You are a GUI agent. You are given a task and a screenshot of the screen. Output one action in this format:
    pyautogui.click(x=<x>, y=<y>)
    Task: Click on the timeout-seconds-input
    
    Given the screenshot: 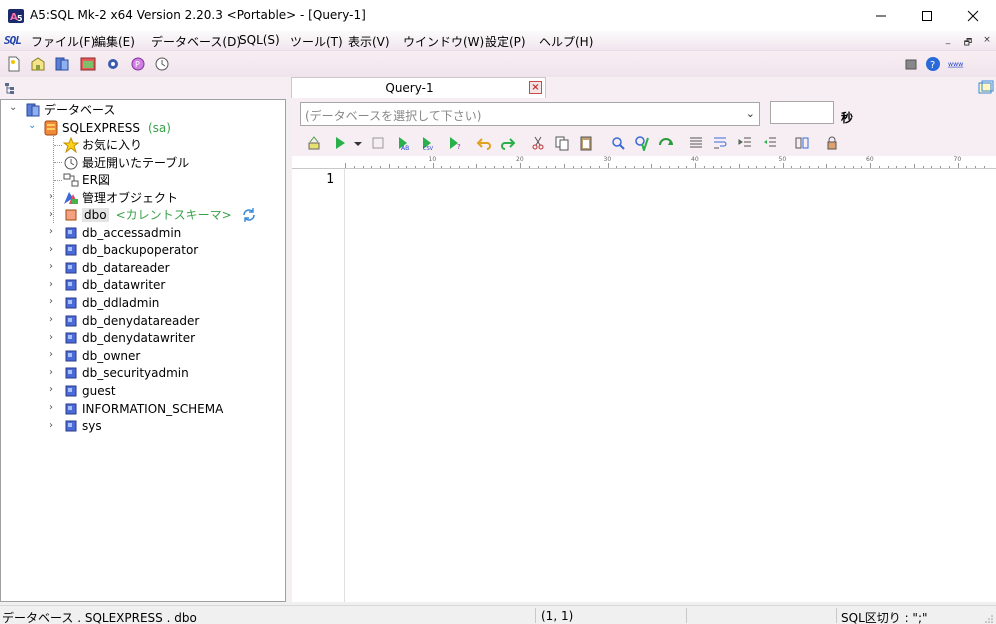 What is the action you would take?
    pyautogui.click(x=802, y=112)
    